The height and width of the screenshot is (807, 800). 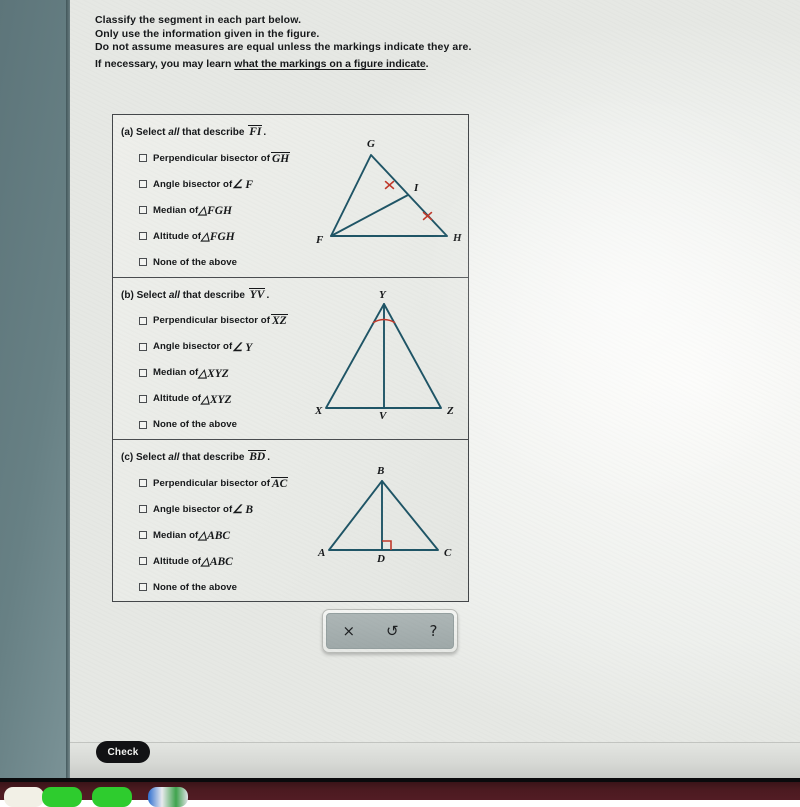 What do you see at coordinates (319, 240) in the screenshot?
I see `vertex-label-F: F` at bounding box center [319, 240].